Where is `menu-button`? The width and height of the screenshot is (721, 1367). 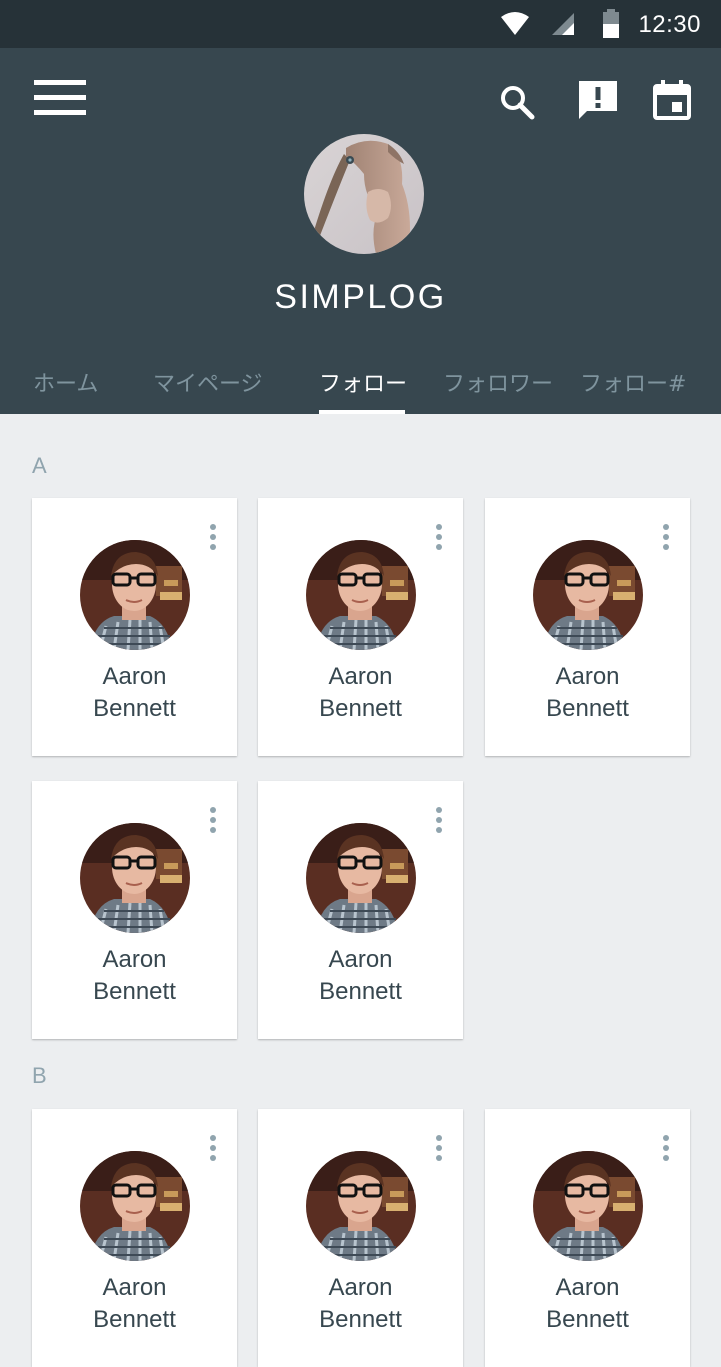
menu-button is located at coordinates (60, 100).